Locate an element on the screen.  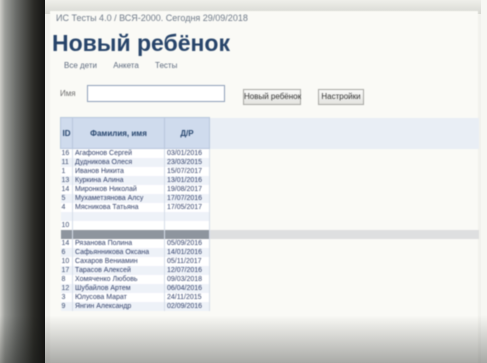
cell-id: 1 is located at coordinates (66, 171).